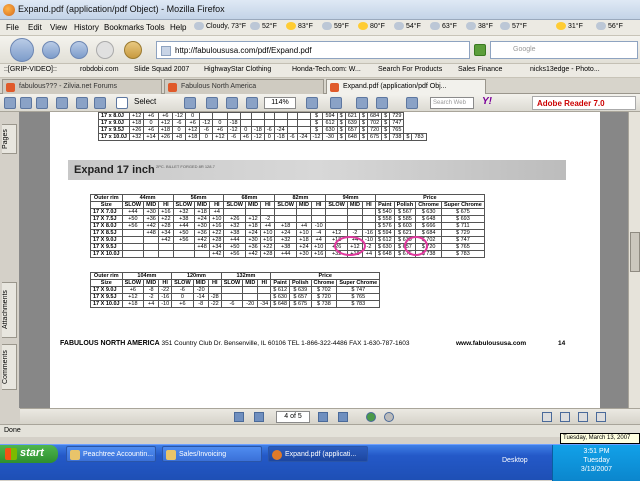 The height and width of the screenshot is (481, 640). I want to click on bookmark-item: Search For Products, so click(410, 69).